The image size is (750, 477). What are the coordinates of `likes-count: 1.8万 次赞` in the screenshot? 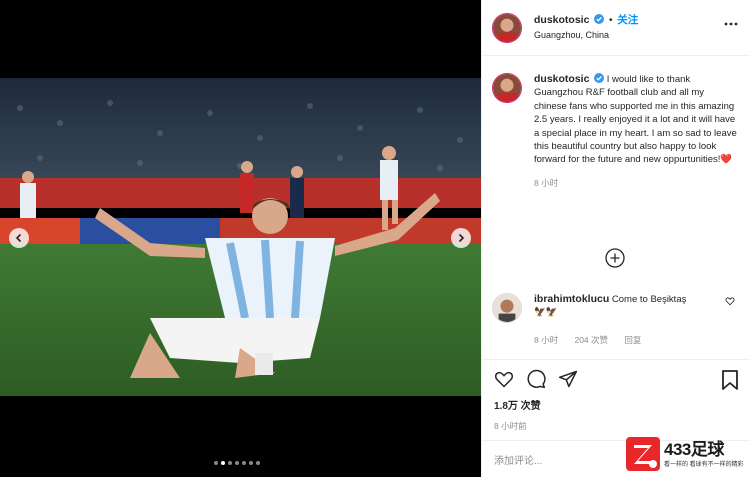 It's located at (616, 404).